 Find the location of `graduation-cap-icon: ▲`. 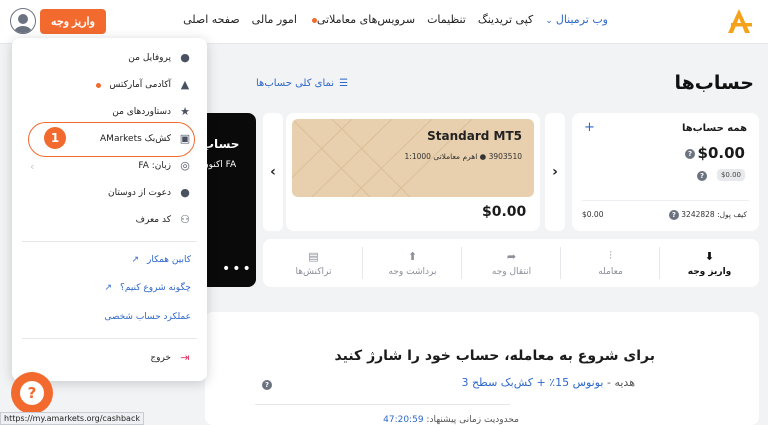

graduation-cap-icon: ▲ is located at coordinates (185, 84).